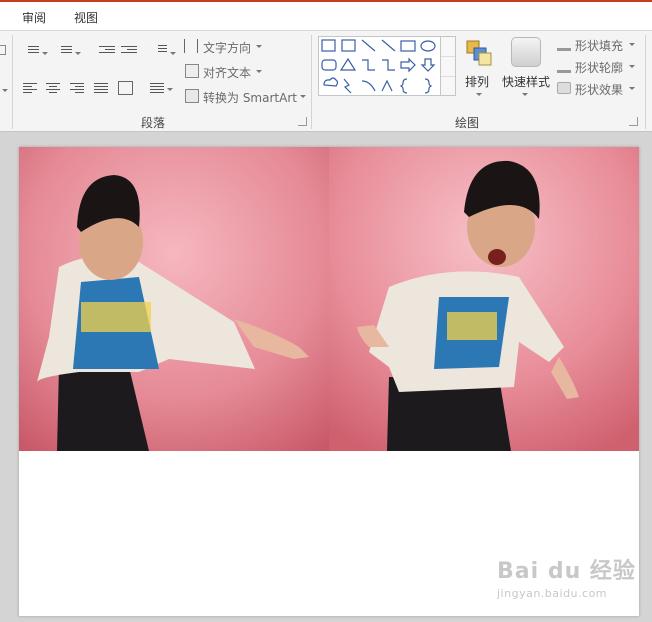 This screenshot has width=652, height=622. Describe the element at coordinates (227, 72) in the screenshot. I see `align-text-button: 对齐文本` at that location.